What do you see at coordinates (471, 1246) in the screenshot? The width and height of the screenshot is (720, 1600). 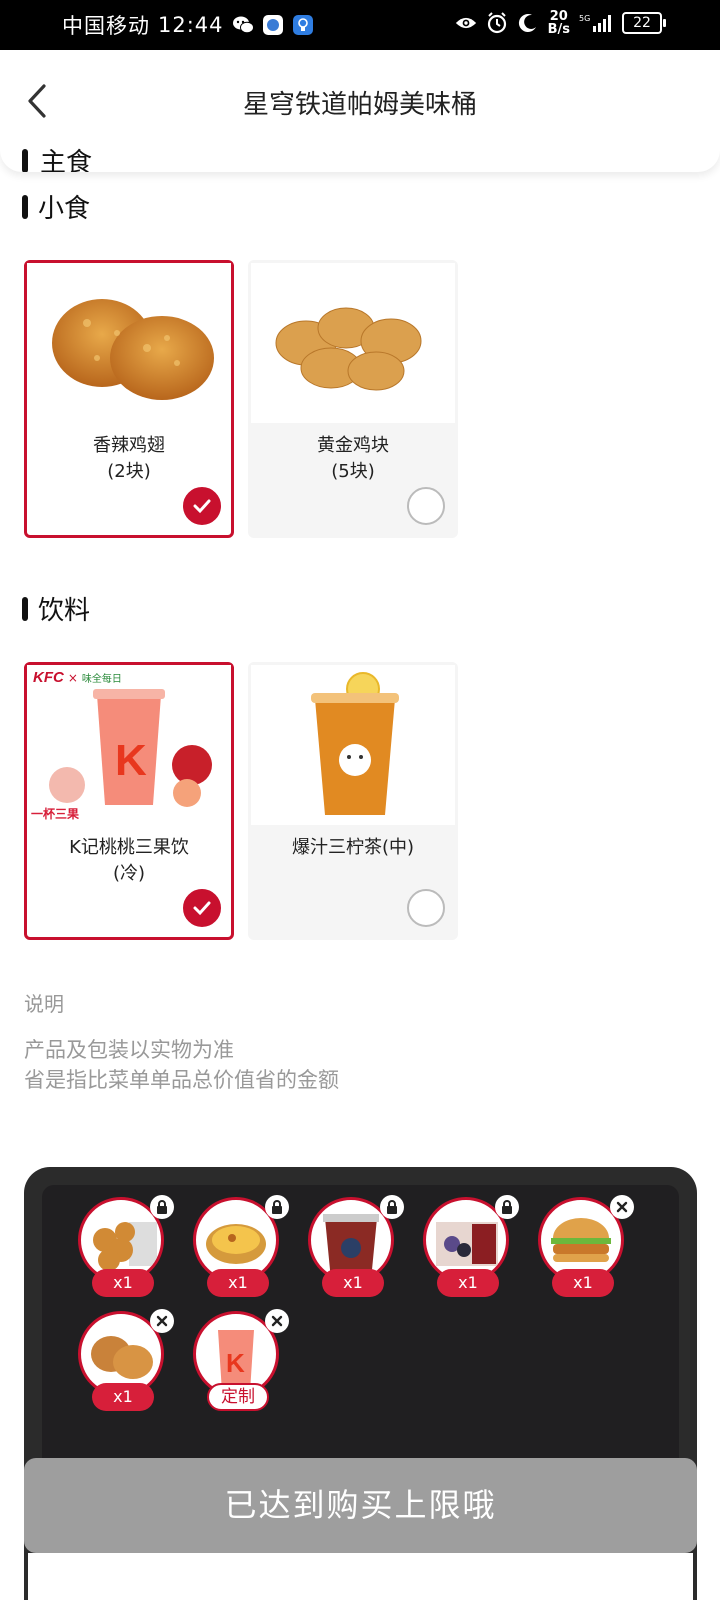 I see `basket-item-character-card: x1` at bounding box center [471, 1246].